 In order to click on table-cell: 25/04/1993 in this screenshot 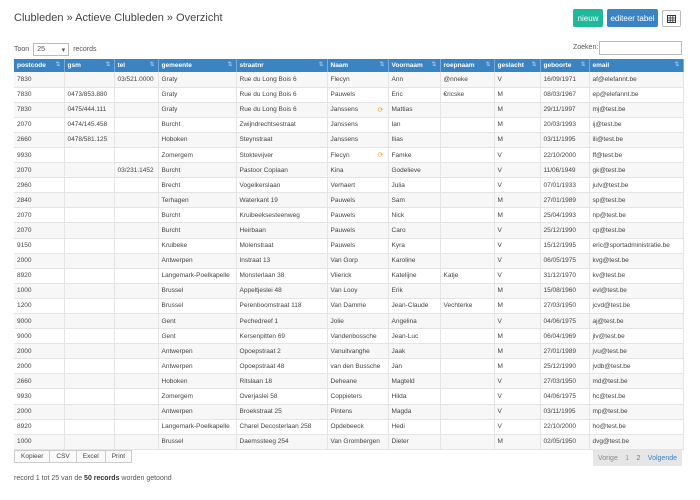, I will do `click(565, 215)`.